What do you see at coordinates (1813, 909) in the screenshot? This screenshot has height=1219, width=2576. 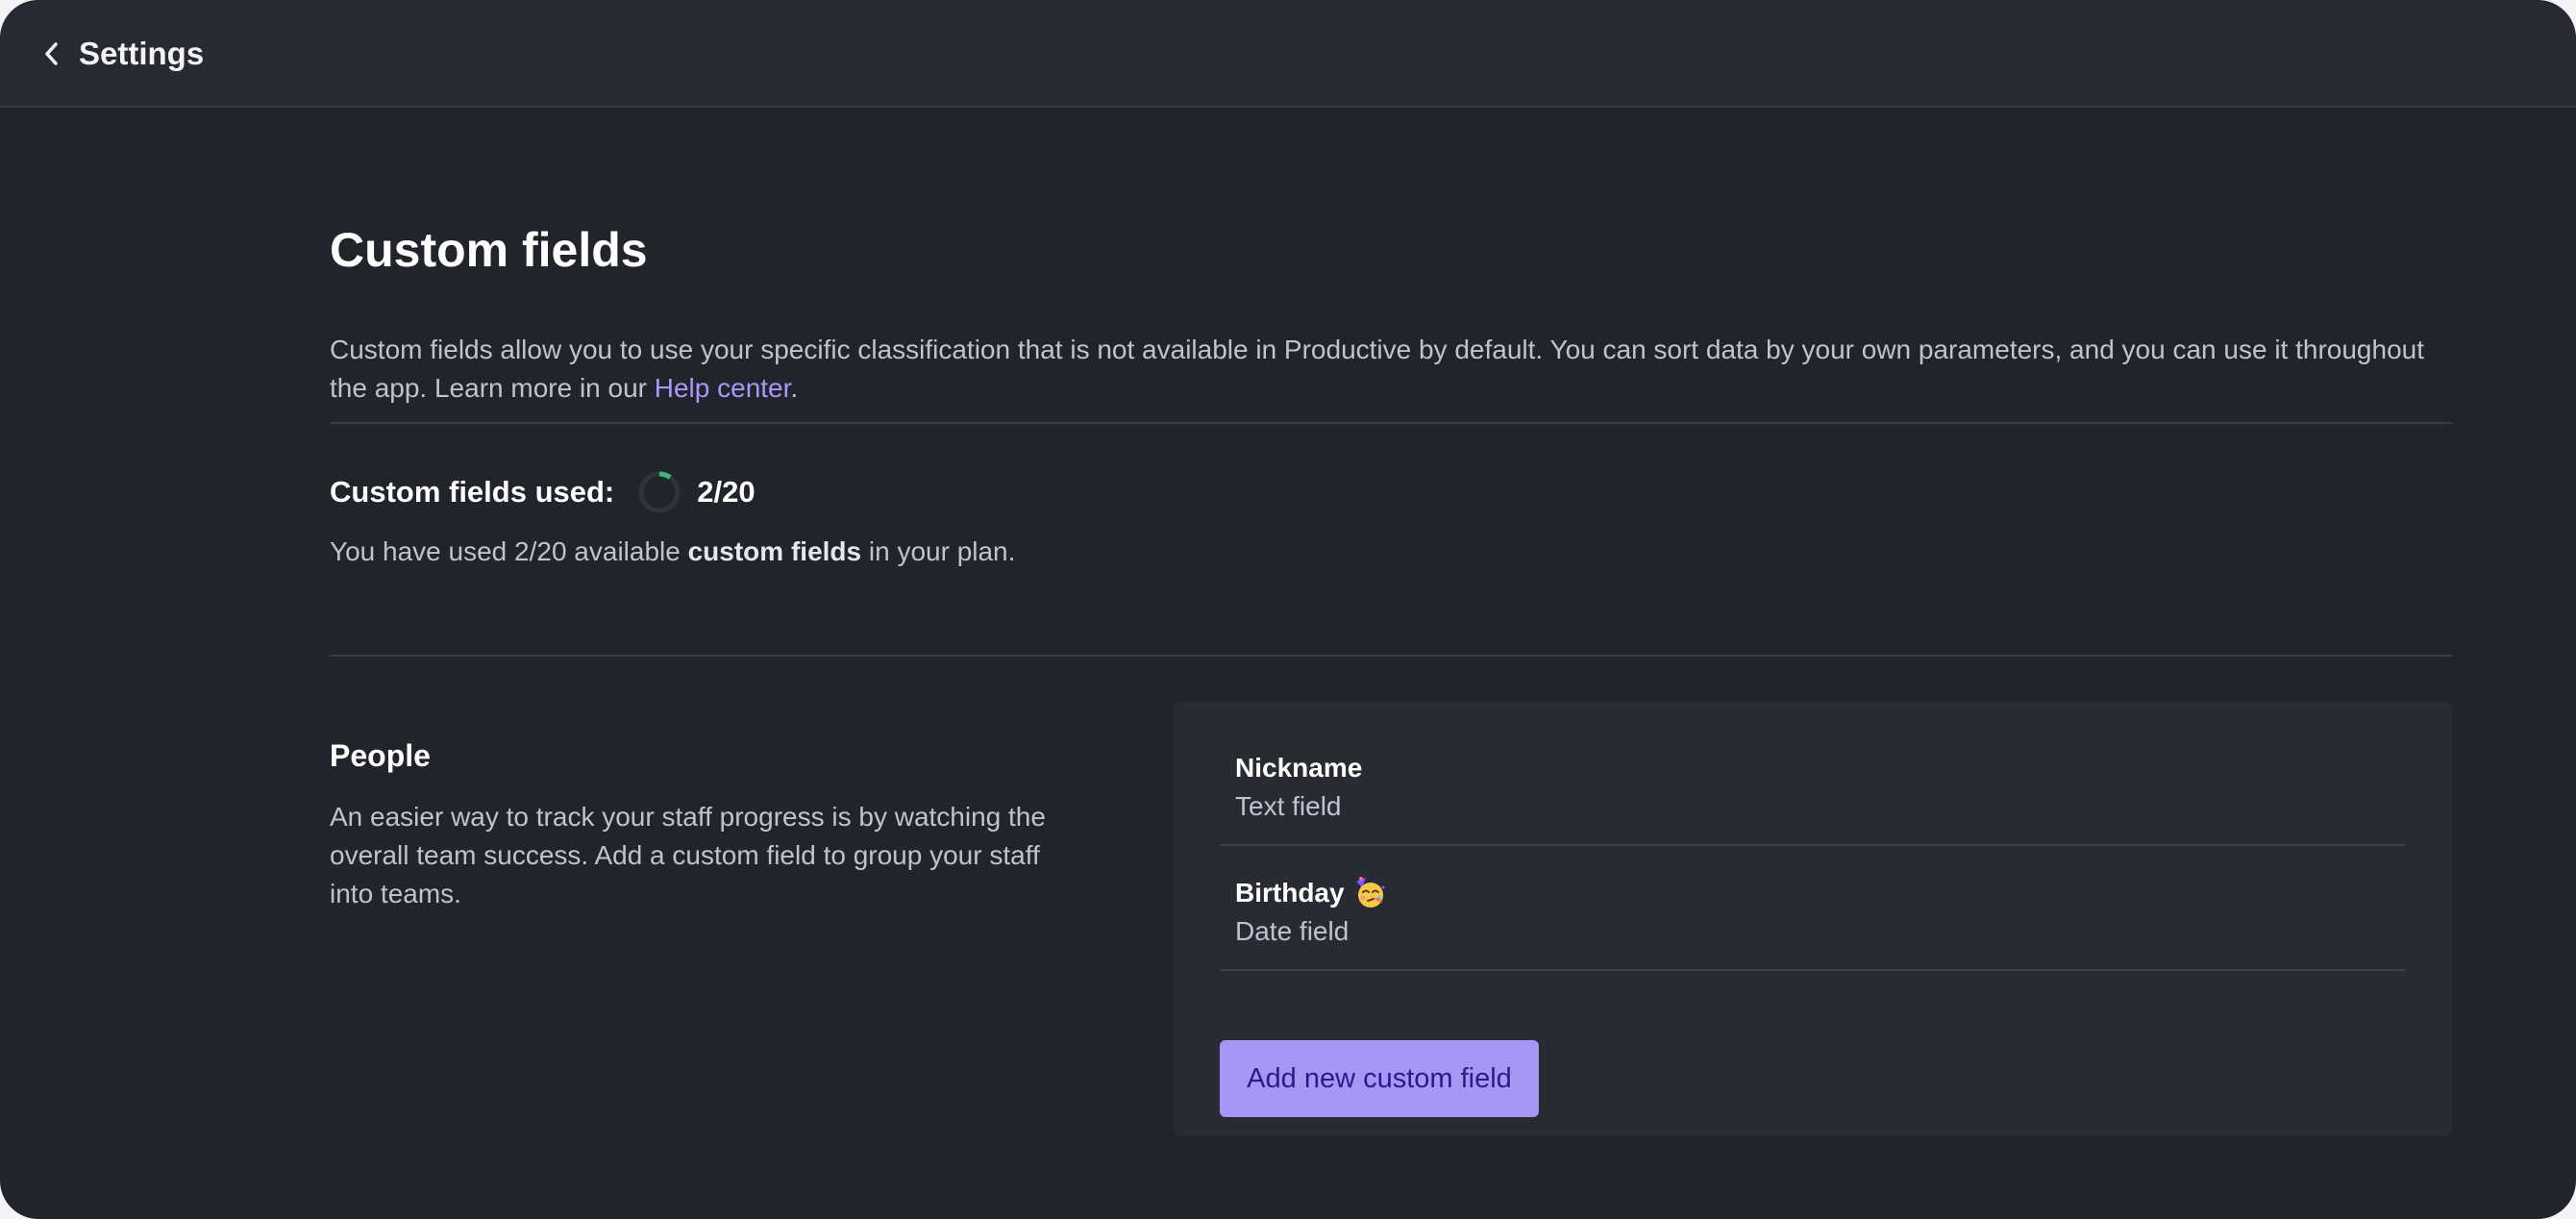 I see `custom-field-item: Birthday Date field` at bounding box center [1813, 909].